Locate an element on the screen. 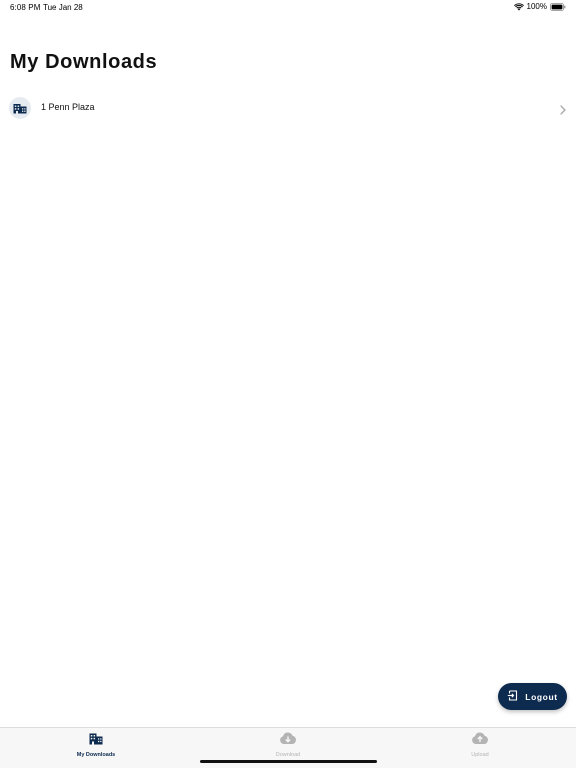 The height and width of the screenshot is (768, 576). page-title: My Downloads is located at coordinates (84, 62).